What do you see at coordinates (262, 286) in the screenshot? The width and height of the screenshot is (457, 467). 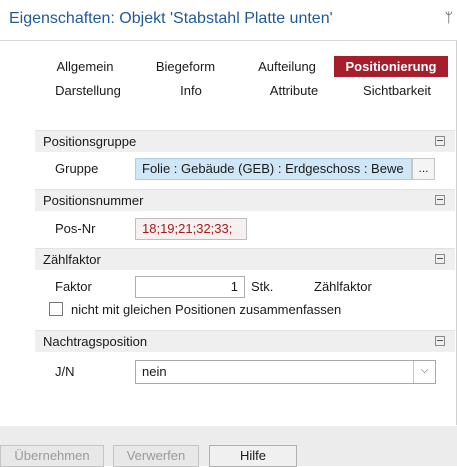 I see `faktor-unit: Stk.` at bounding box center [262, 286].